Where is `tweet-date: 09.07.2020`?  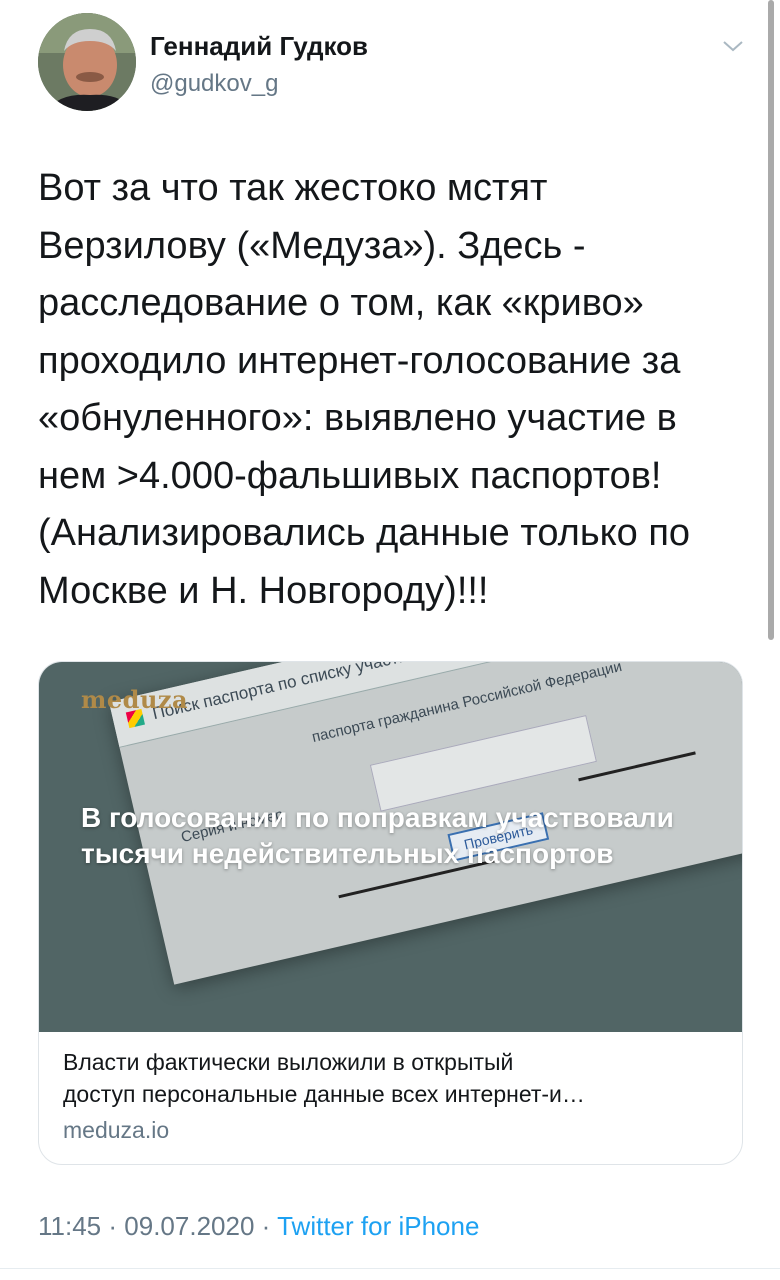
tweet-date: 09.07.2020 is located at coordinates (189, 1226).